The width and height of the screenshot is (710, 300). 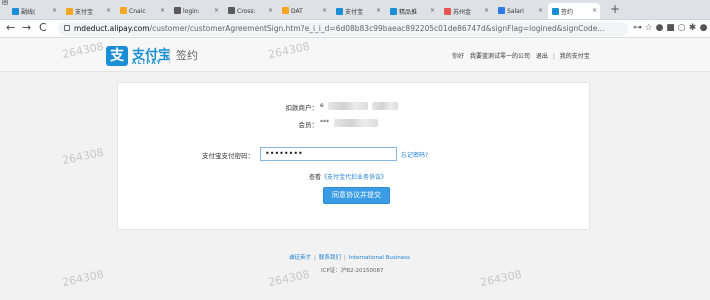 What do you see at coordinates (43, 27) in the screenshot?
I see `reload-button: C` at bounding box center [43, 27].